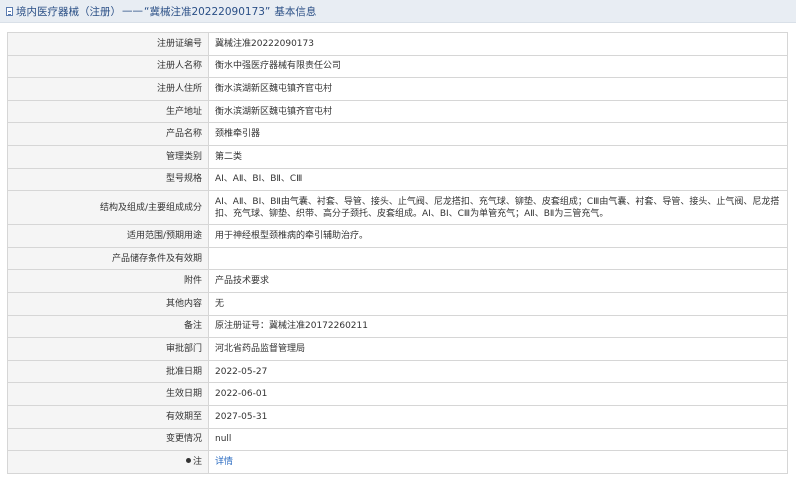 The width and height of the screenshot is (796, 494). I want to click on table-row: 适用范围/预期用途 用于神经根型颈椎病的牵引辅助治疗。, so click(397, 236).